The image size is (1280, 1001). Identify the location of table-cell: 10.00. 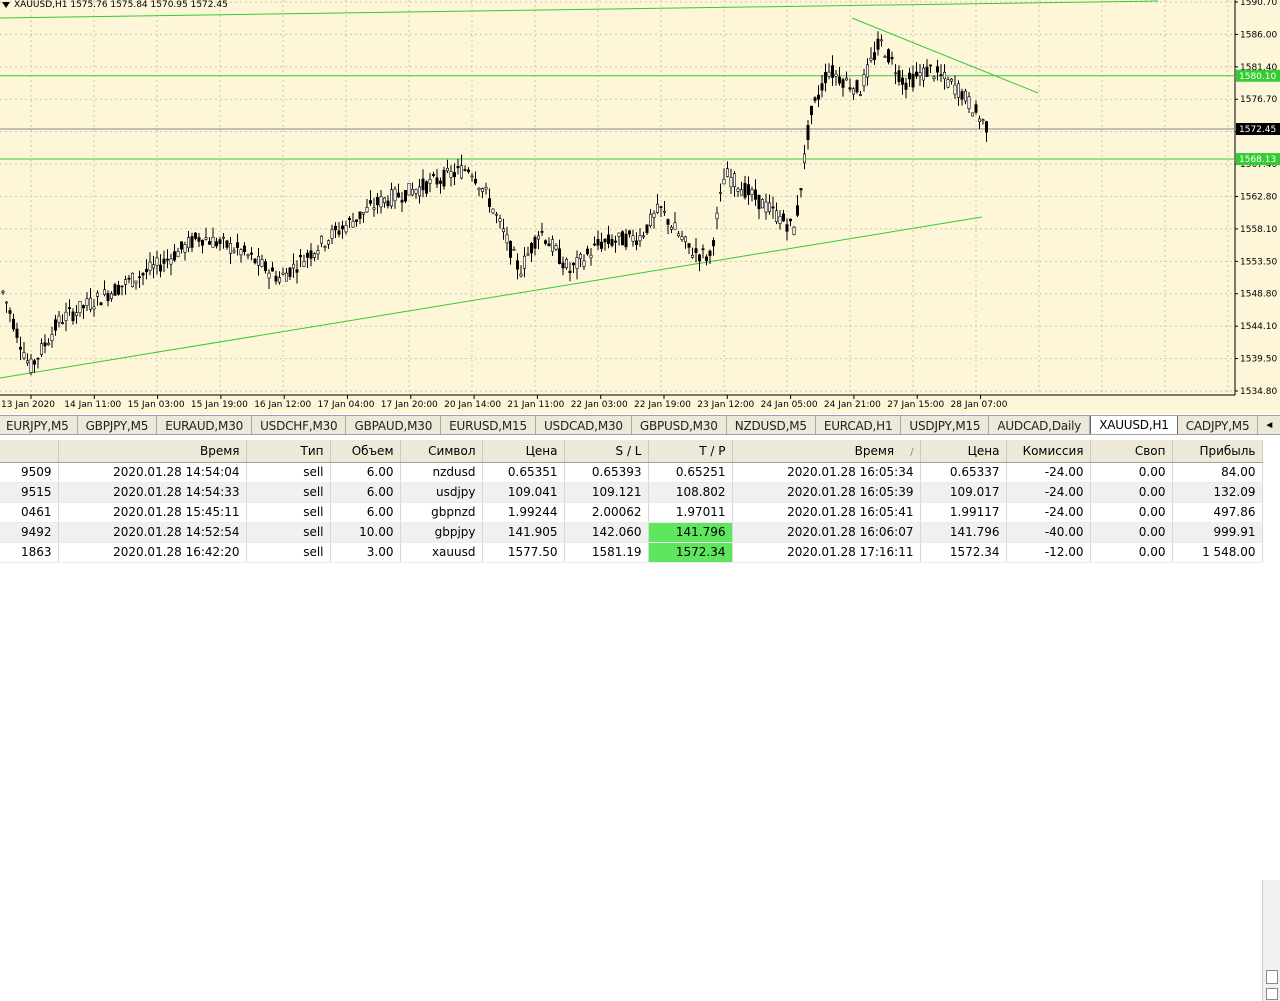
(365, 532).